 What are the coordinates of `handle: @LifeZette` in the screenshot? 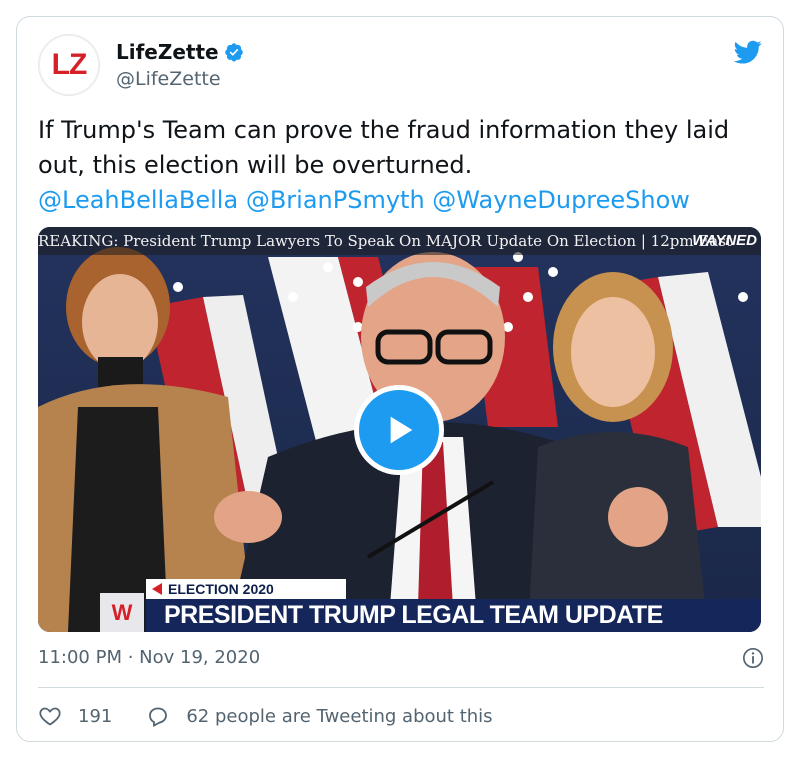 It's located at (168, 79).